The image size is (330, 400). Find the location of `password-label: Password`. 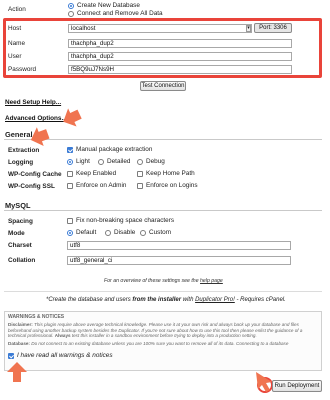

password-label: Password is located at coordinates (22, 69).